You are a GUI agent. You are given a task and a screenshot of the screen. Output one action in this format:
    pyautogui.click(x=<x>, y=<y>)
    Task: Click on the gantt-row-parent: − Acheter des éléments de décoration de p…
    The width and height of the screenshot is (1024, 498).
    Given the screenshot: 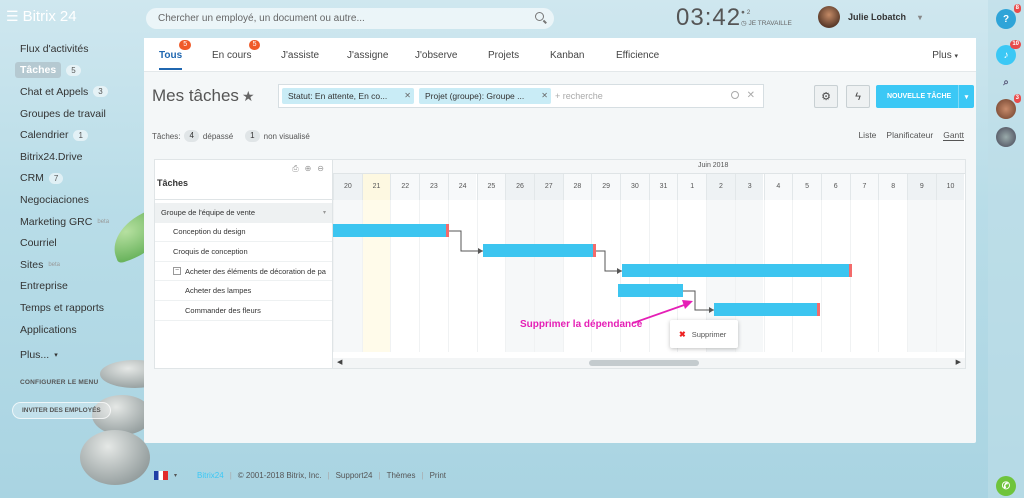 What is the action you would take?
    pyautogui.click(x=243, y=272)
    